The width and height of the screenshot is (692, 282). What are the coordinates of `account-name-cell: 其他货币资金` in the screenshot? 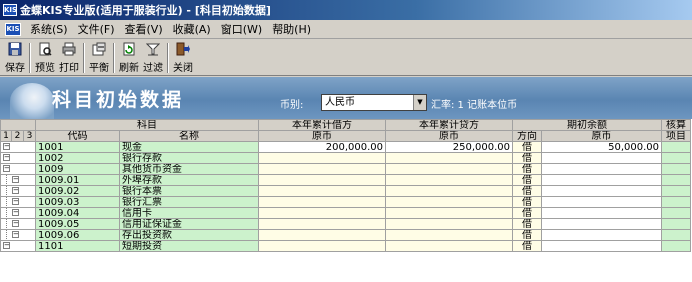 It's located at (189, 169).